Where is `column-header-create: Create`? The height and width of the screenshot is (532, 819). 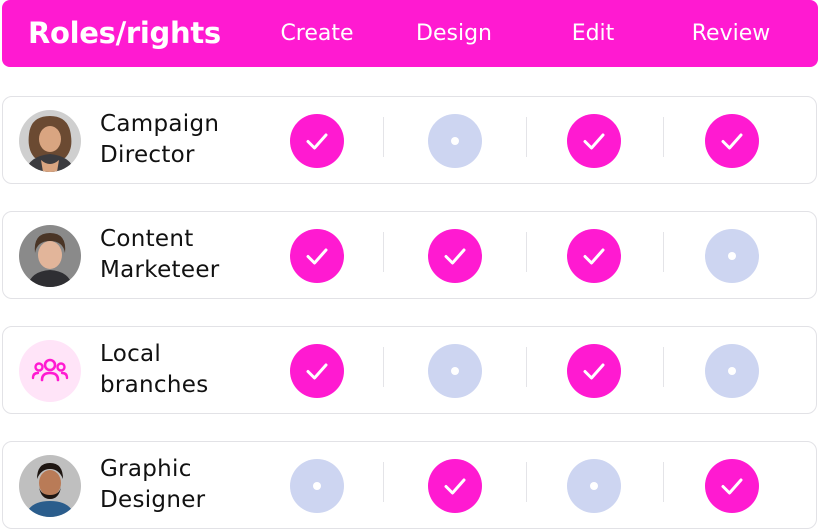 column-header-create: Create is located at coordinates (317, 33).